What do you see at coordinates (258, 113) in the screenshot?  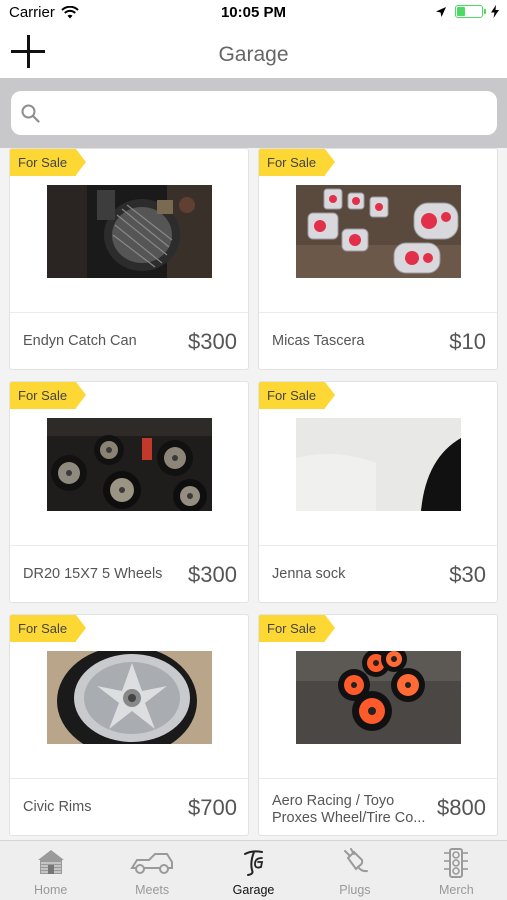 I see `search-input` at bounding box center [258, 113].